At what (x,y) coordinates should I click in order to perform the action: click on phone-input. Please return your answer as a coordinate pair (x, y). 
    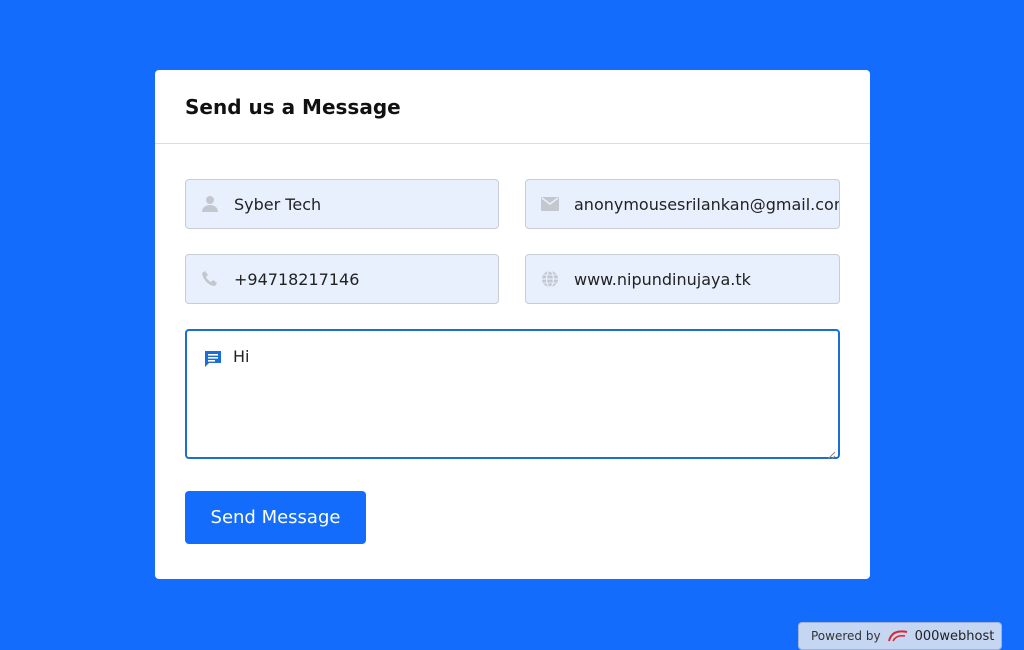
    Looking at the image, I should click on (366, 279).